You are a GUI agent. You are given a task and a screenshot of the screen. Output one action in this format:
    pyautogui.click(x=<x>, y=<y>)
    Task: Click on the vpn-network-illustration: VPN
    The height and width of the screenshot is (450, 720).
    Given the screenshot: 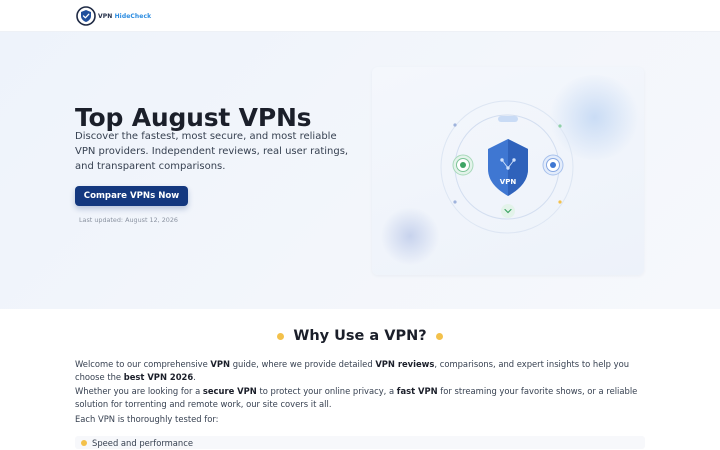 What is the action you would take?
    pyautogui.click(x=507, y=167)
    